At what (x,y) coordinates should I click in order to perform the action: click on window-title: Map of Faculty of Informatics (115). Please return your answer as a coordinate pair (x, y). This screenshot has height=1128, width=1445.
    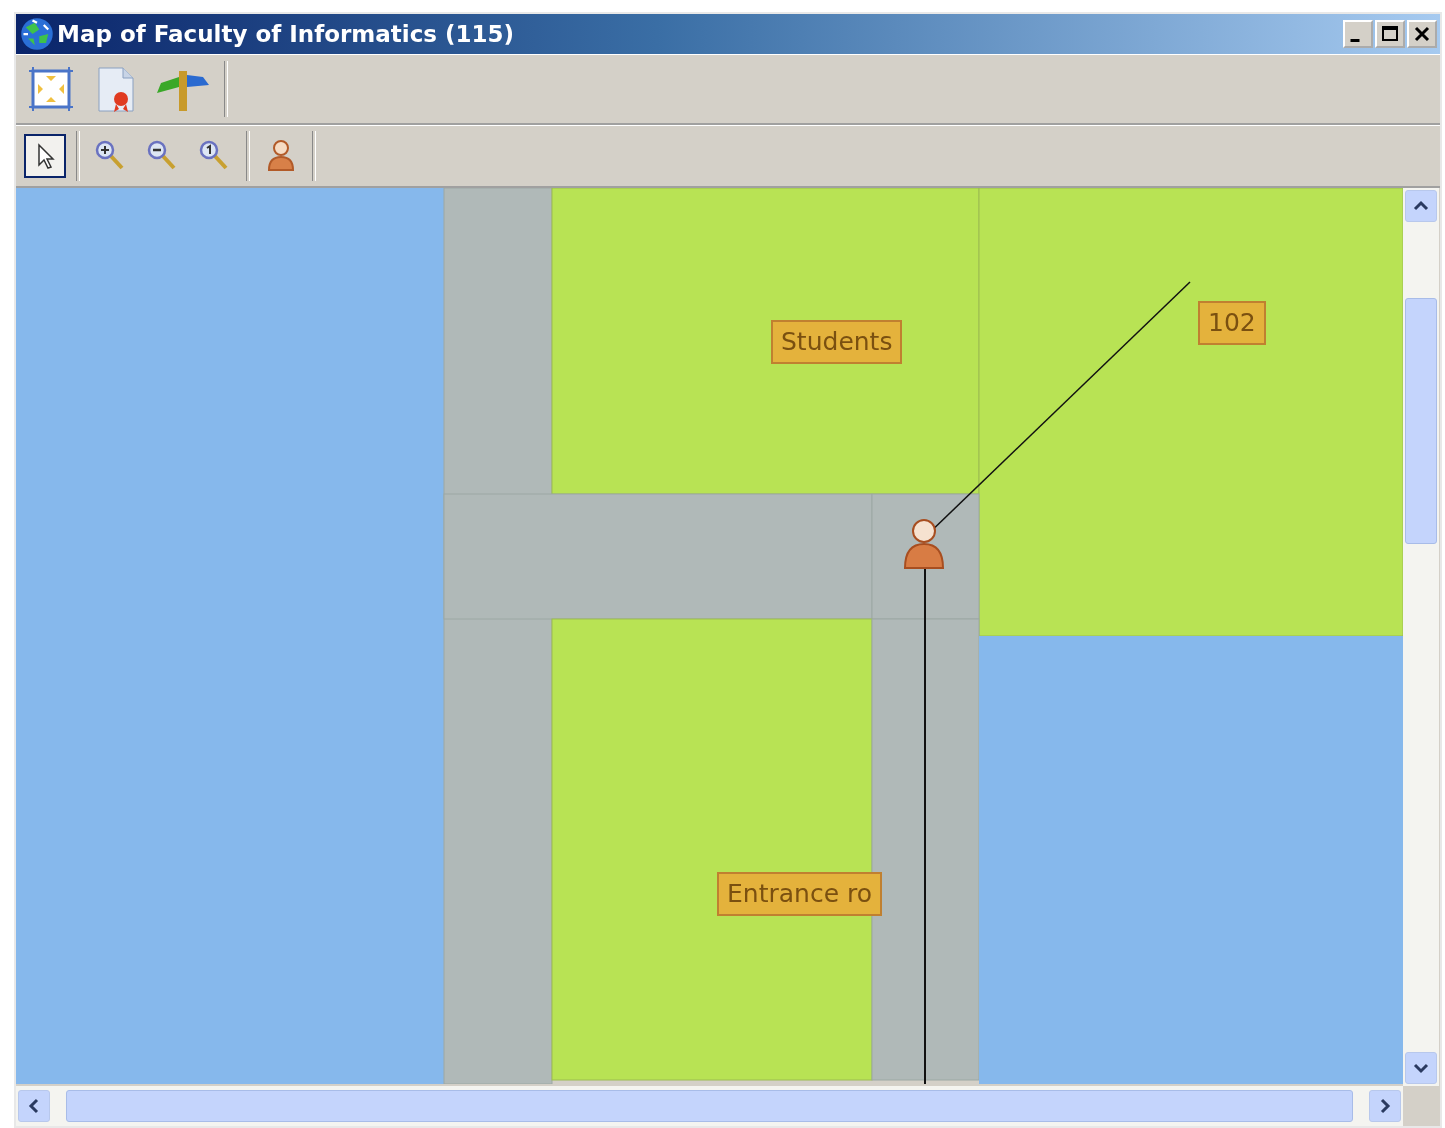
    Looking at the image, I should click on (286, 34).